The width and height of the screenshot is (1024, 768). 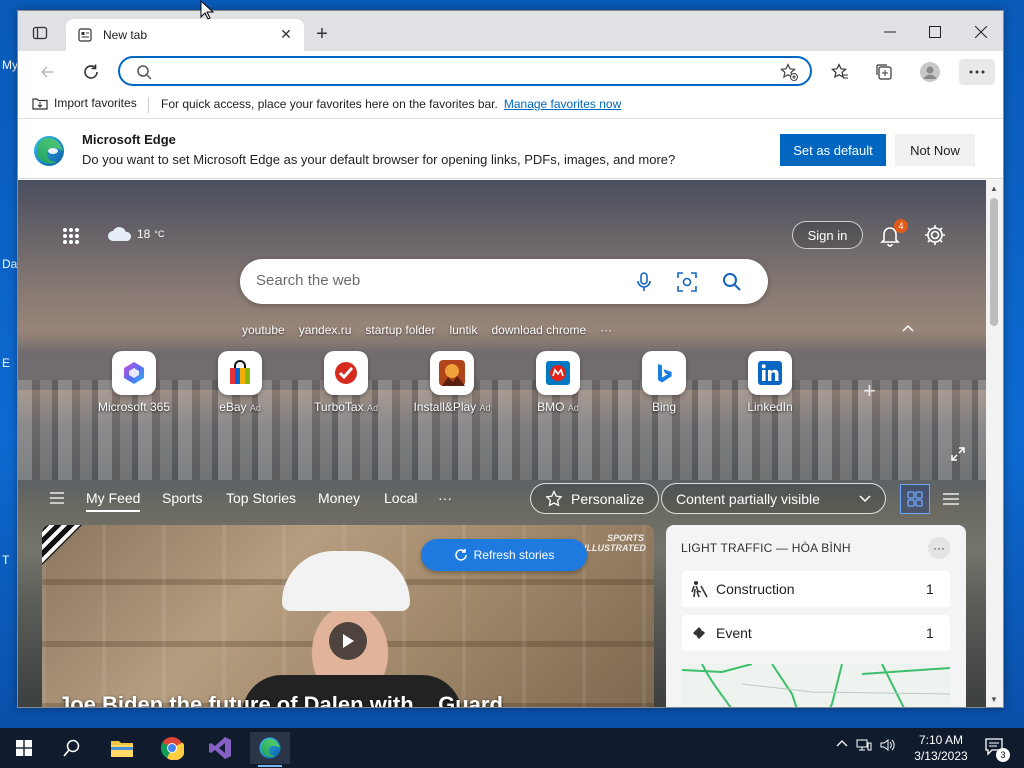 I want to click on tab-my-feed: My Feed, so click(x=113, y=501).